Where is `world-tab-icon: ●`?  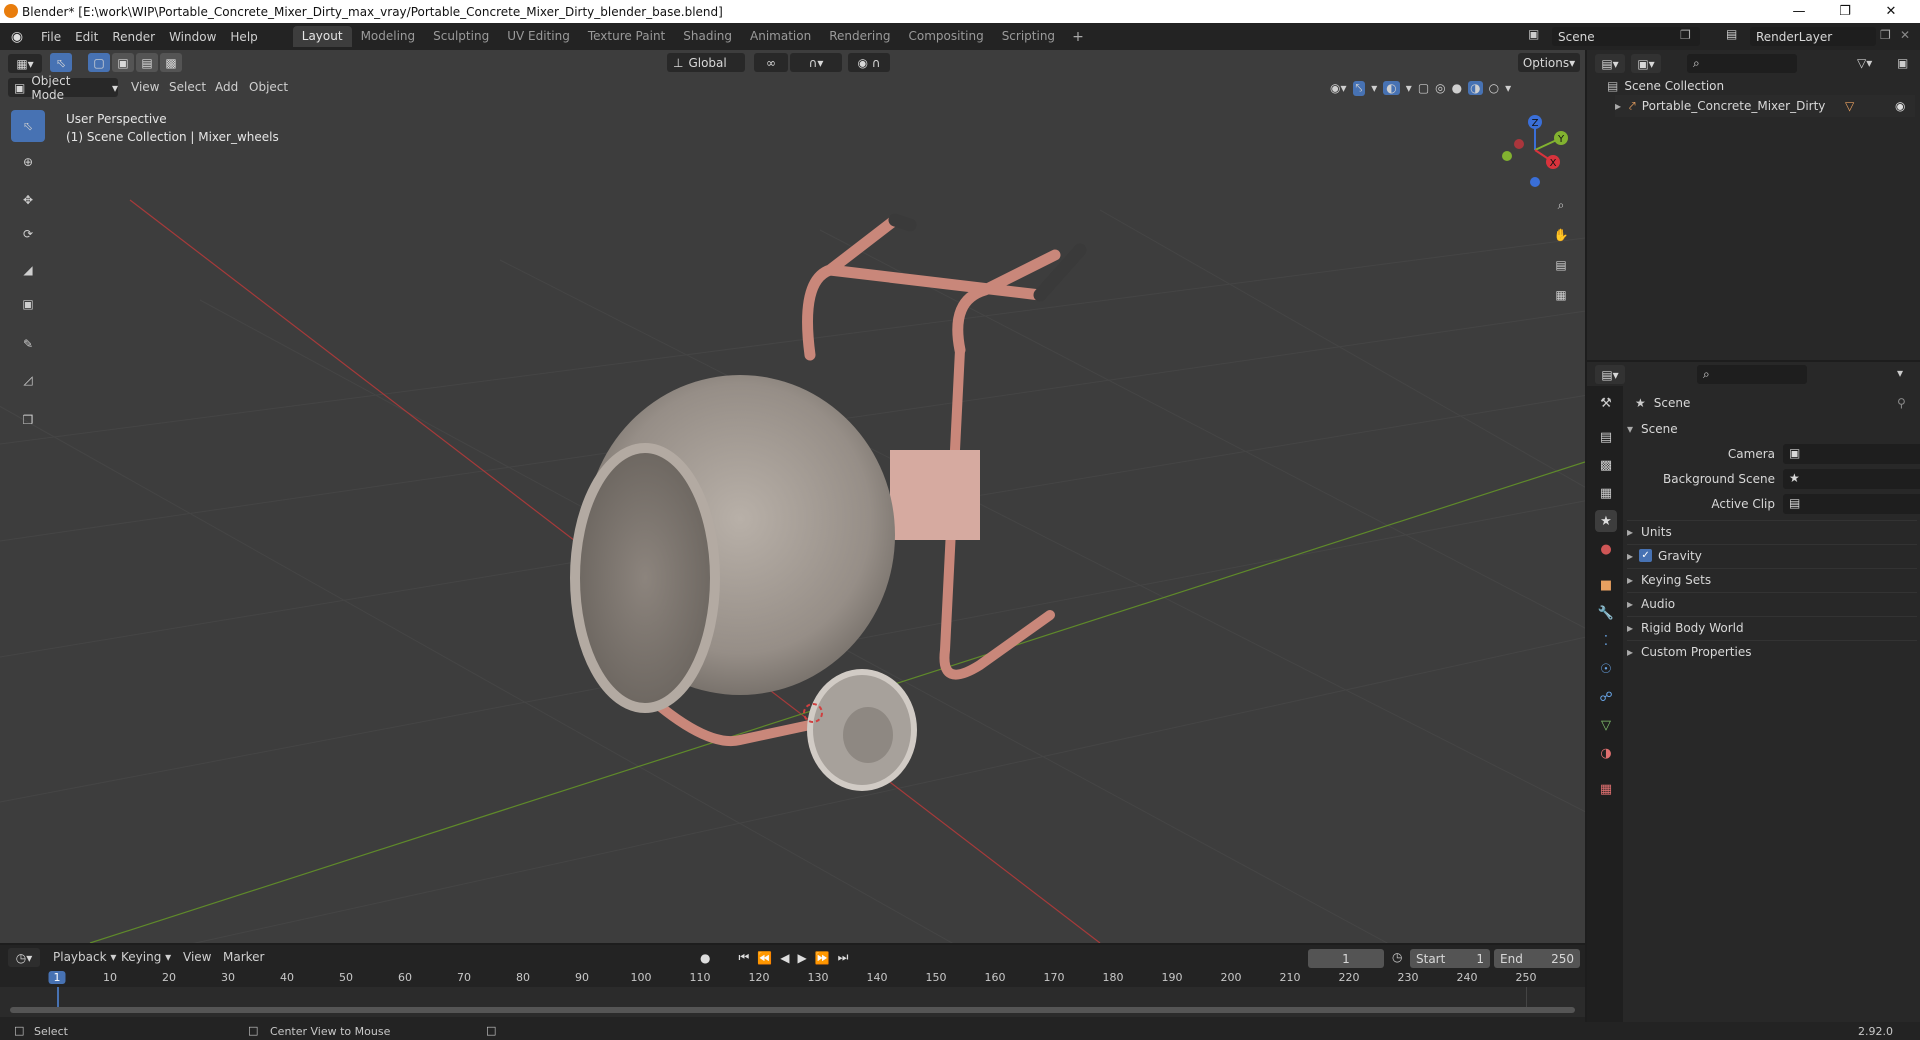
world-tab-icon: ● is located at coordinates (1606, 549).